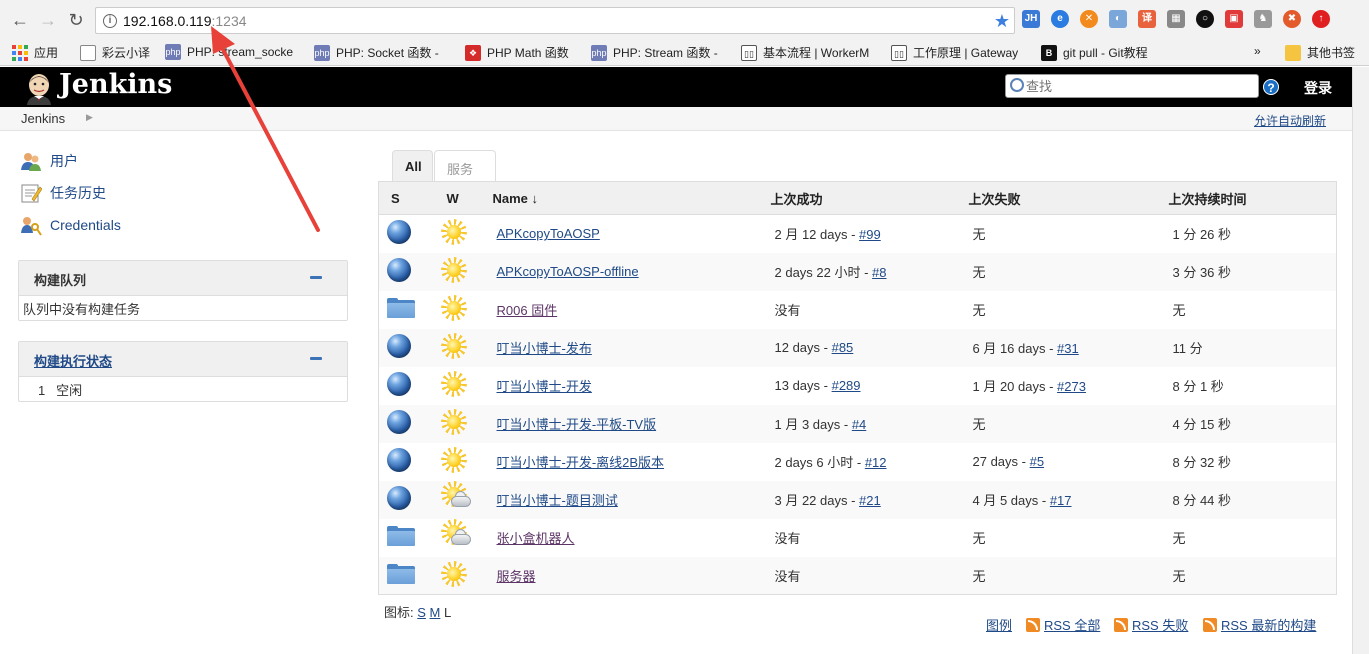 This screenshot has width=1369, height=654. What do you see at coordinates (421, 612) in the screenshot?
I see `icon-size-small-link: S` at bounding box center [421, 612].